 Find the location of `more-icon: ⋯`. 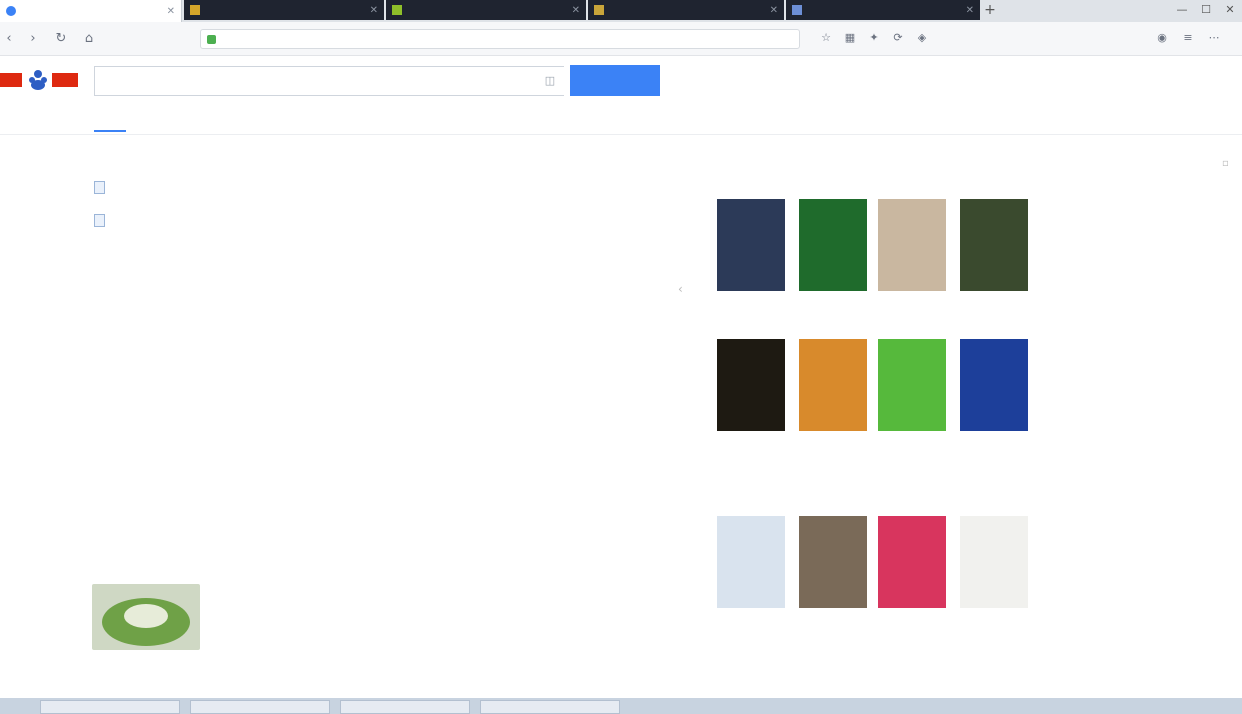

more-icon: ⋯ is located at coordinates (1214, 38).